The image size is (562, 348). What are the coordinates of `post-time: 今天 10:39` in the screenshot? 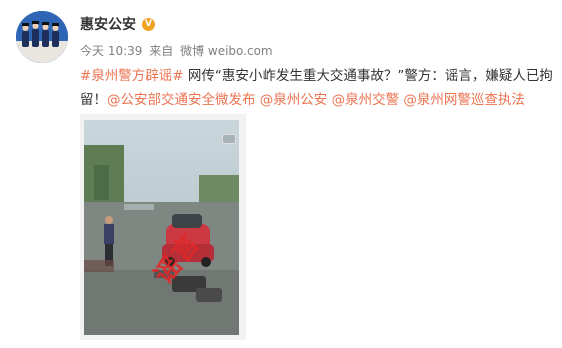 It's located at (111, 51).